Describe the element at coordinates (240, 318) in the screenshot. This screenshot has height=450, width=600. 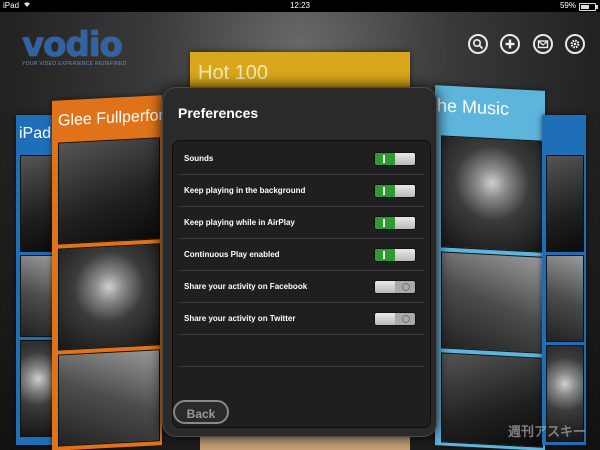
I see `pref-label: Share your activity on Twitter` at that location.